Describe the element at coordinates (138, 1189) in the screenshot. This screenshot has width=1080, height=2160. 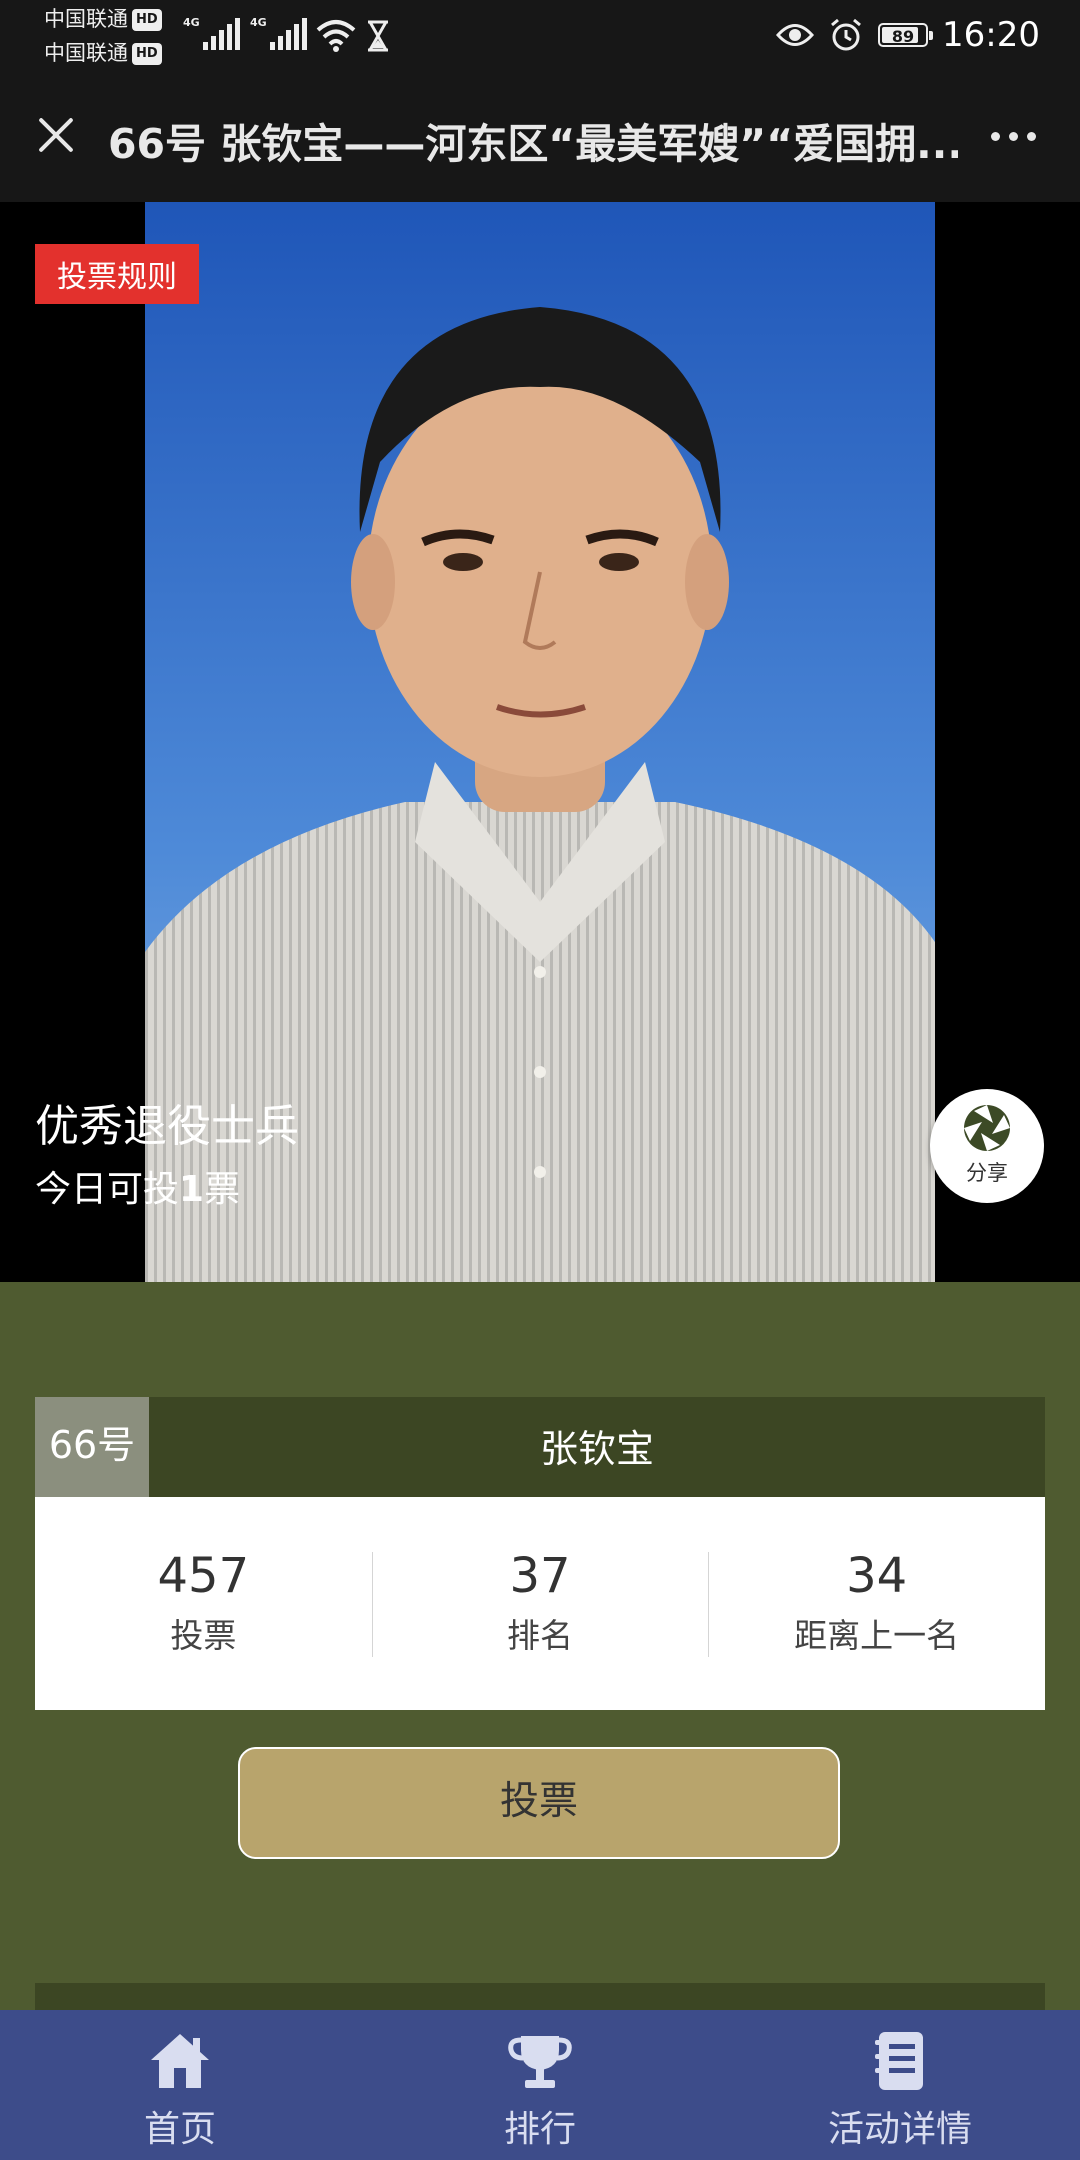
I see `votes-remaining-today: 今日可投1票` at that location.